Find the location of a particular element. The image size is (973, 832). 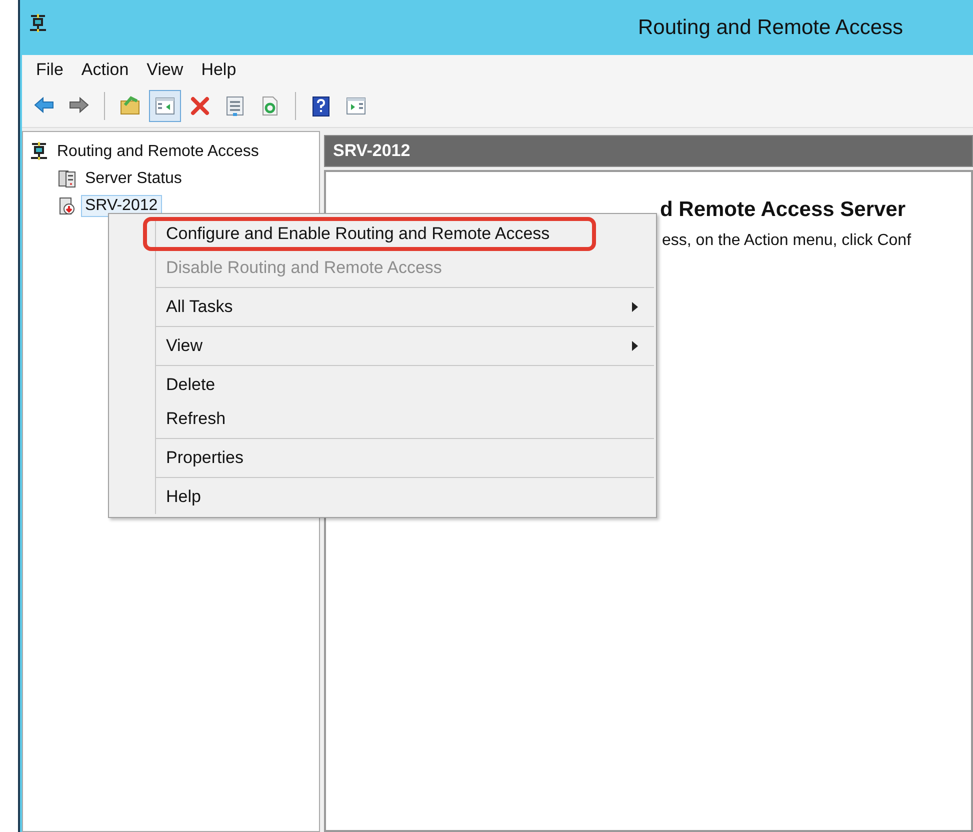

tree-pane-icon is located at coordinates (165, 106).